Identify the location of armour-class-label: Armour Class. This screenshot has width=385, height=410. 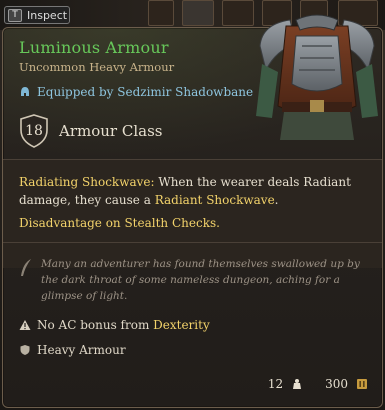
(111, 131).